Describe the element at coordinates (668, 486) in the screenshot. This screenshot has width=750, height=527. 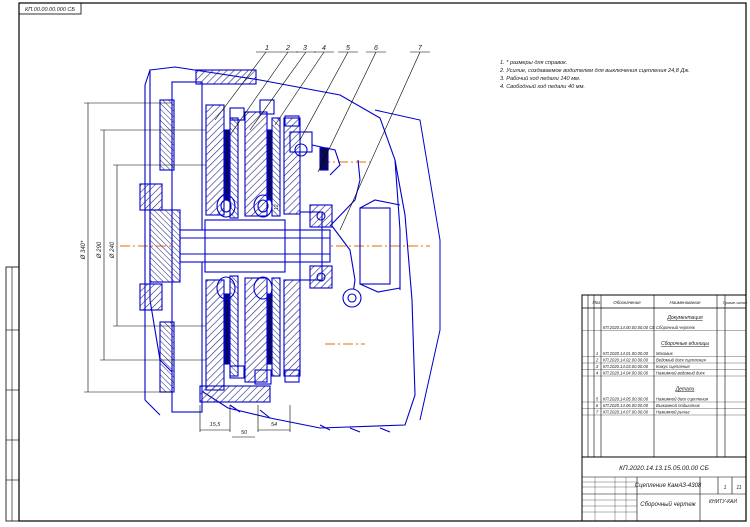
I see `title-name-line1: Сцепление КамАЗ-4308` at that location.